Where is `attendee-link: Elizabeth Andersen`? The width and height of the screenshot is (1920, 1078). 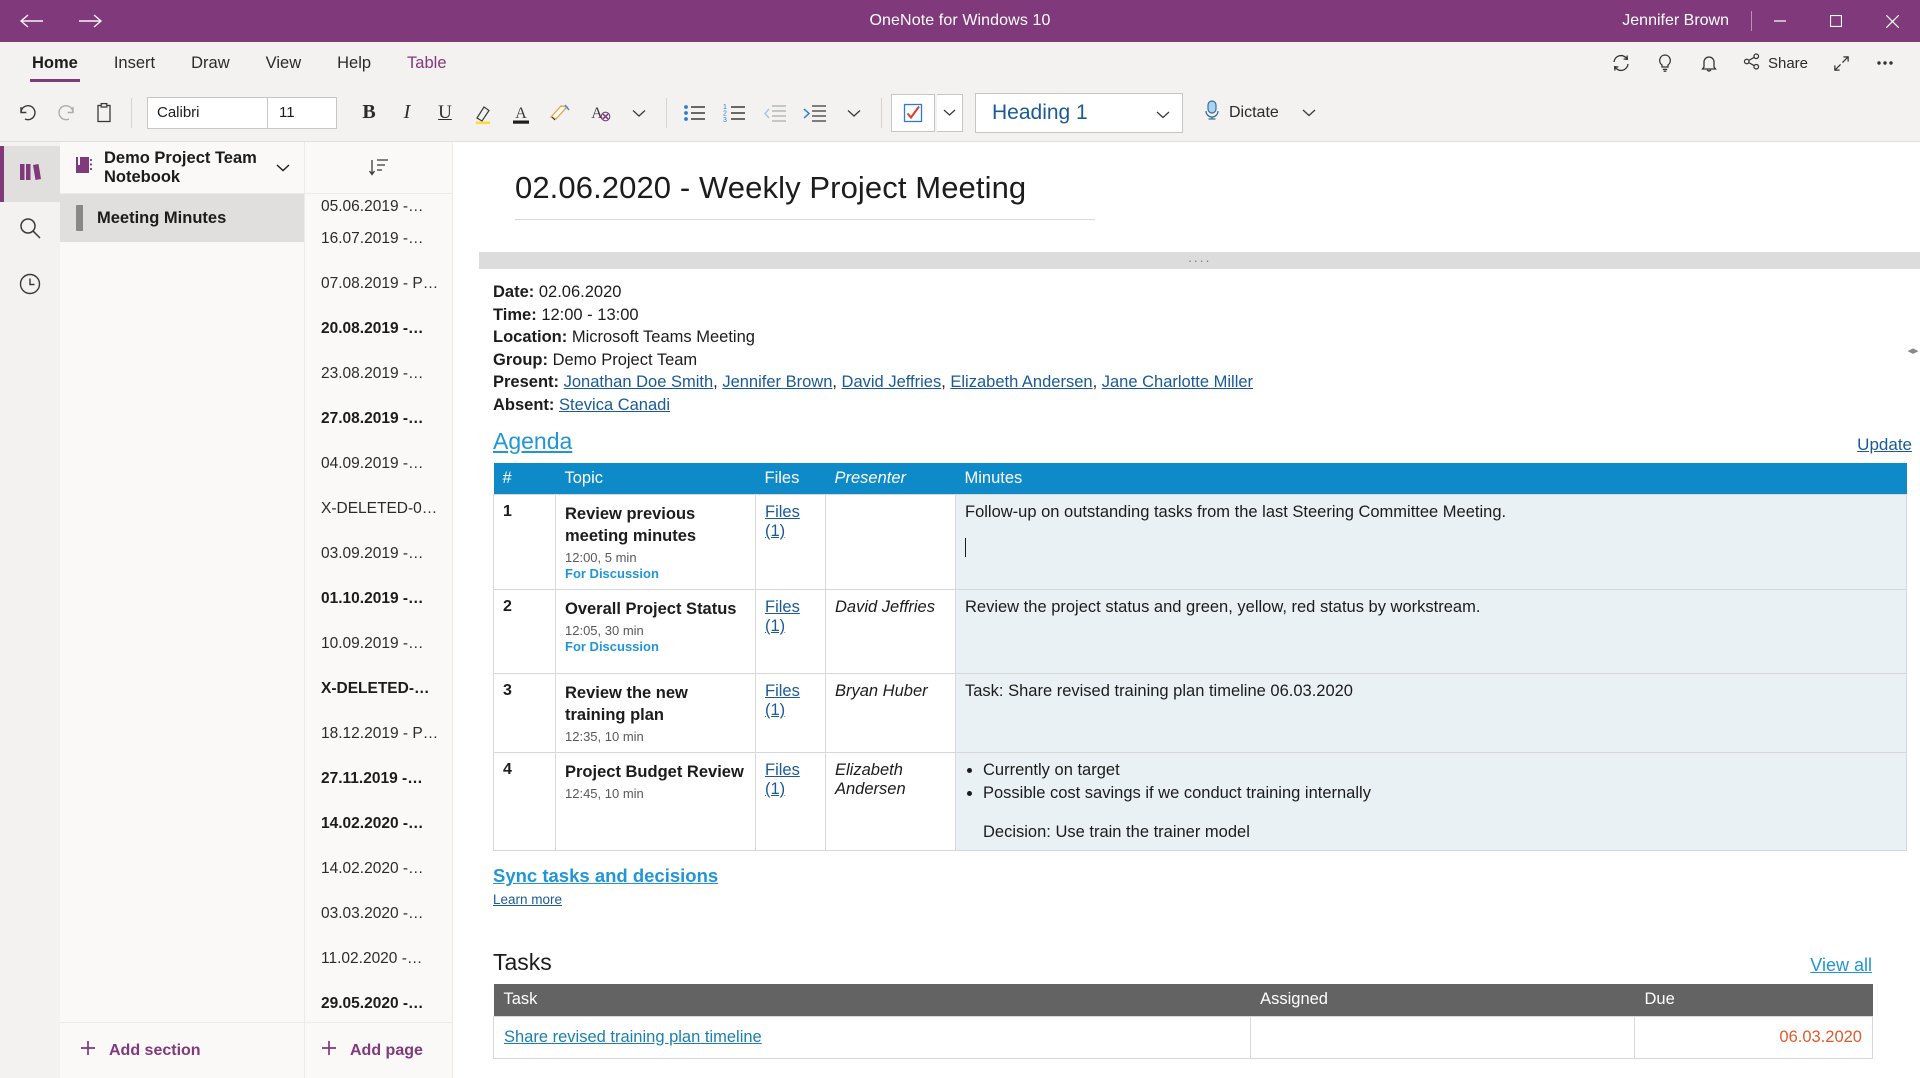
attendee-link: Elizabeth Andersen is located at coordinates (1021, 382).